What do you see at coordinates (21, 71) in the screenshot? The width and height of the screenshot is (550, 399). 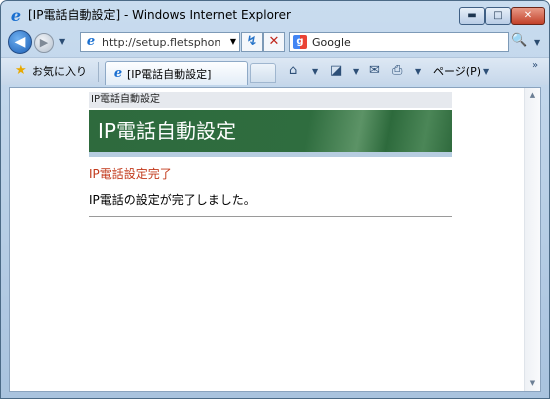 I see `favorites-star-icon: ★` at bounding box center [21, 71].